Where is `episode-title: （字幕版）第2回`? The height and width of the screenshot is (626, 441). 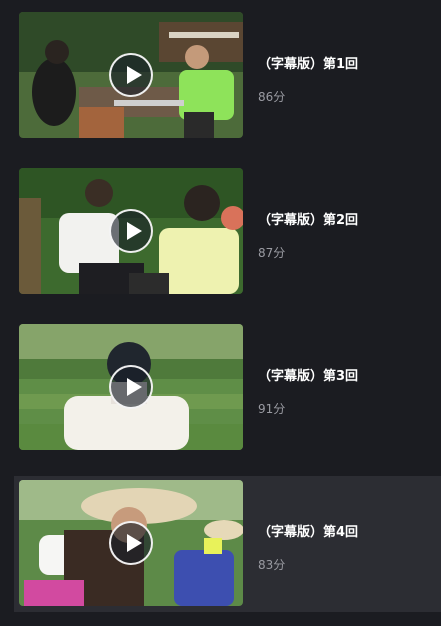 episode-title: （字幕版）第2回 is located at coordinates (308, 218).